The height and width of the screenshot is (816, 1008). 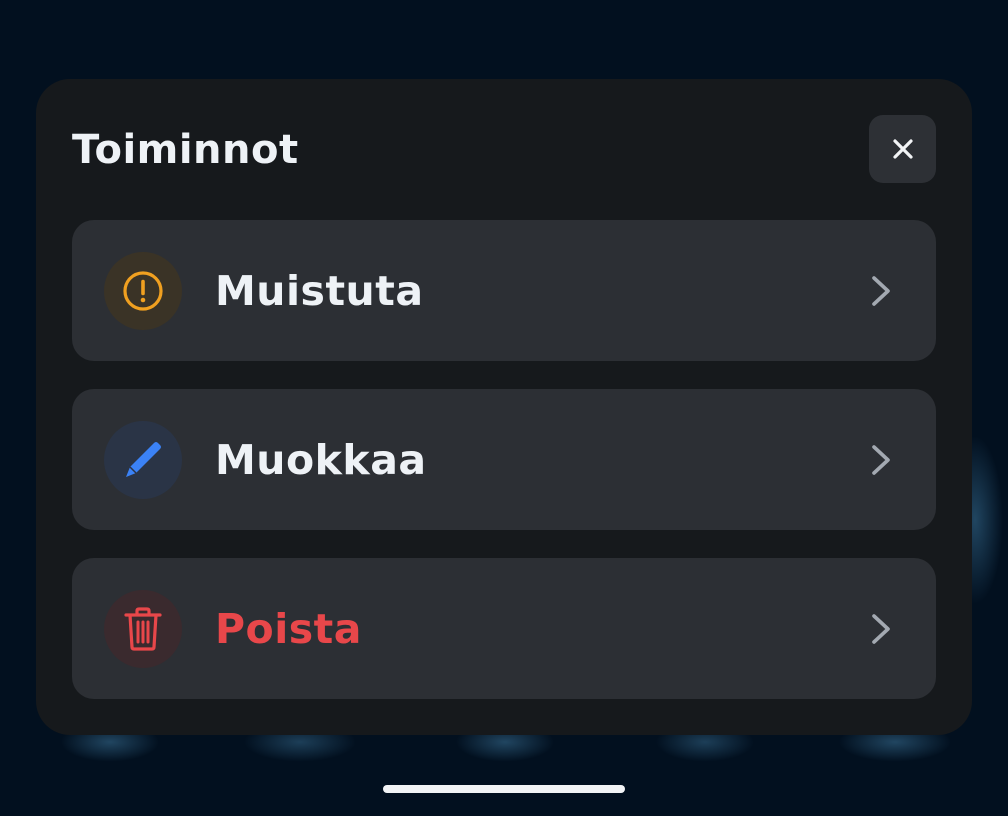 I want to click on close-icon, so click(x=902, y=149).